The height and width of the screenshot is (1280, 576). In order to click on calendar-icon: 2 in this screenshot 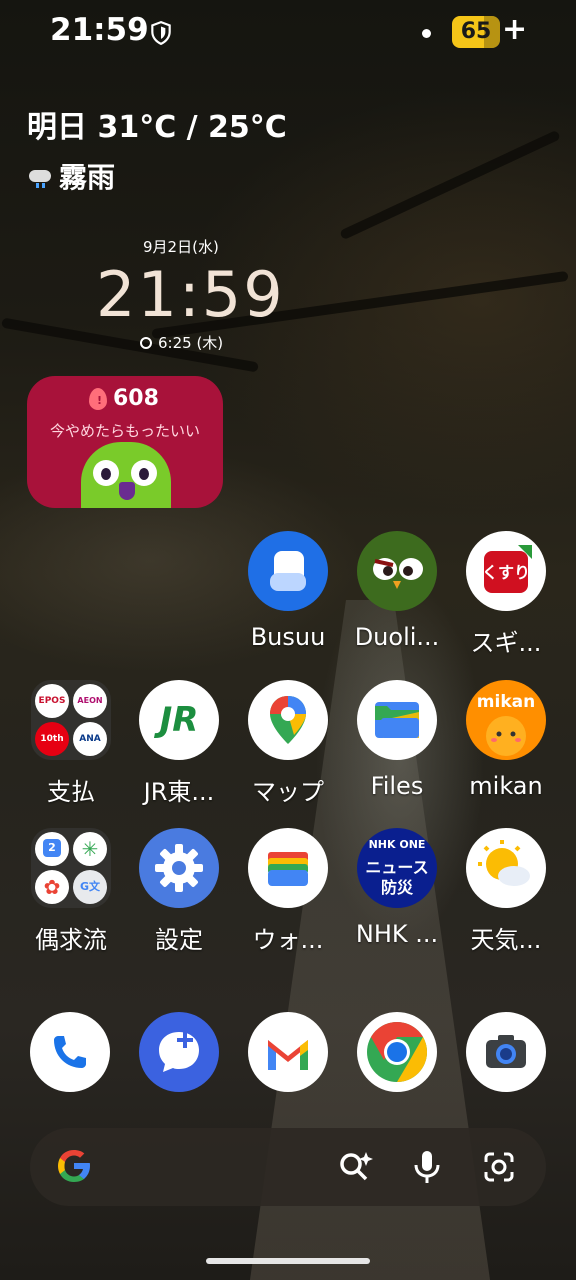, I will do `click(52, 849)`.